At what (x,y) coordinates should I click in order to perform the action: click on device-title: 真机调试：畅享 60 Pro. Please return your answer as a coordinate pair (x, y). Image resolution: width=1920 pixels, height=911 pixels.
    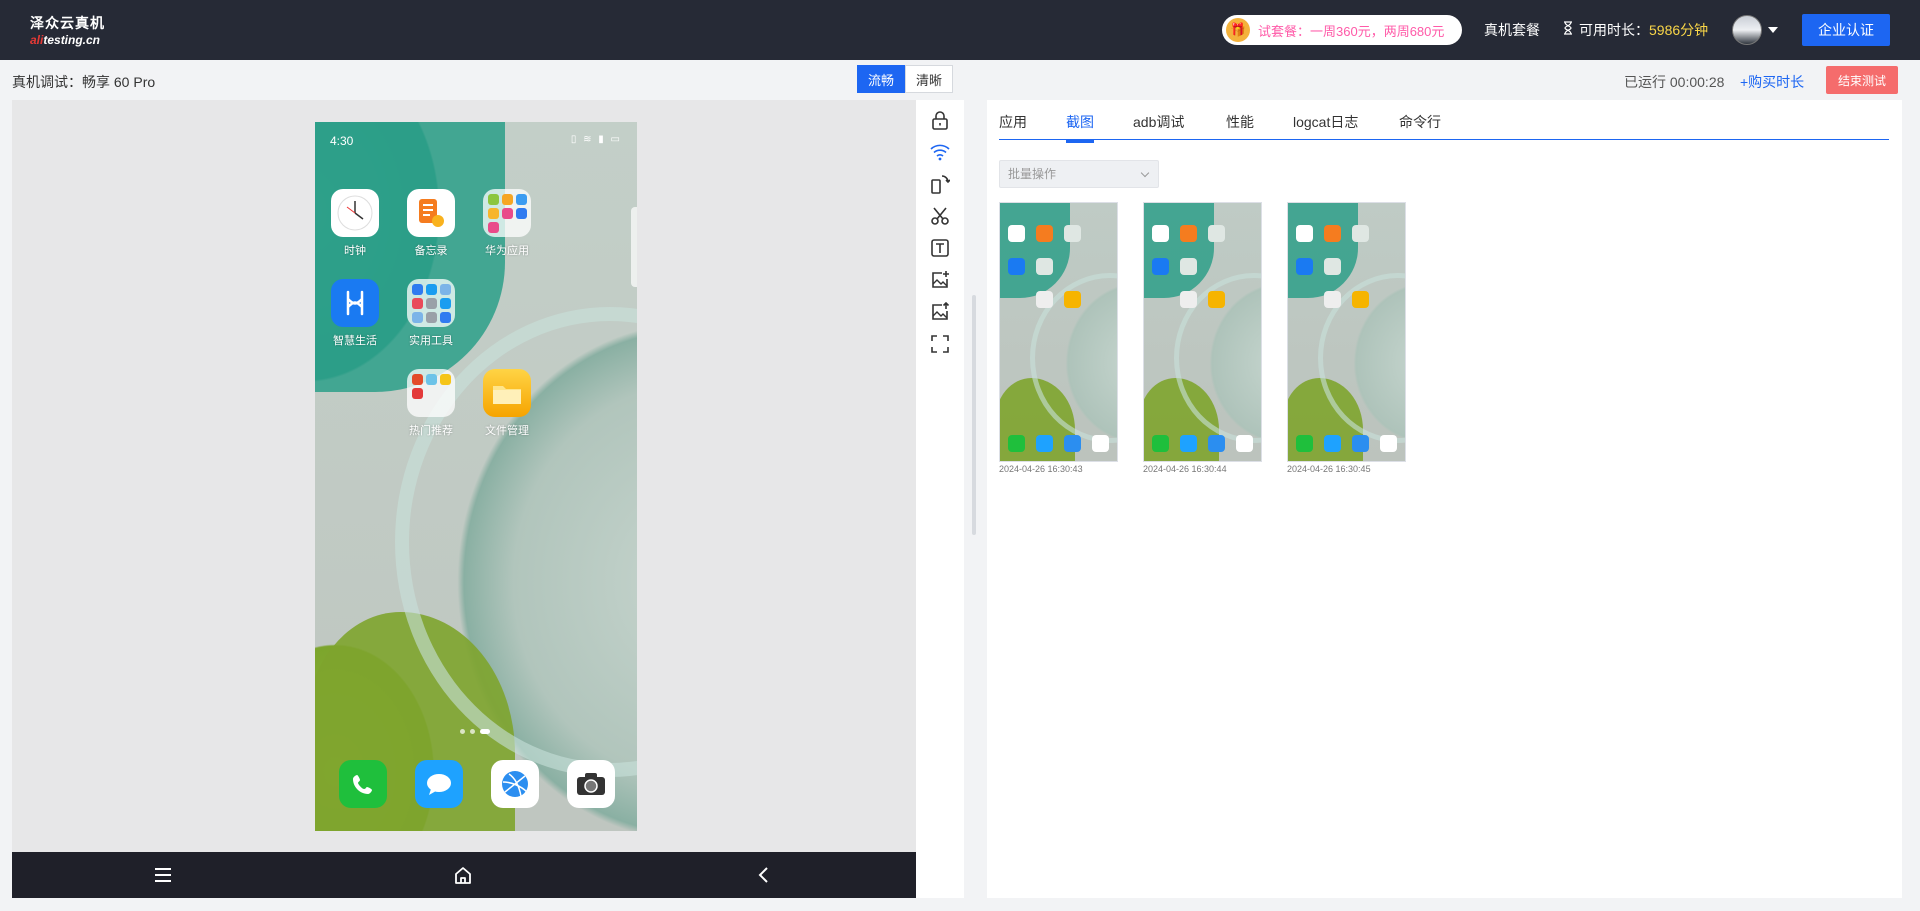
    Looking at the image, I should click on (84, 82).